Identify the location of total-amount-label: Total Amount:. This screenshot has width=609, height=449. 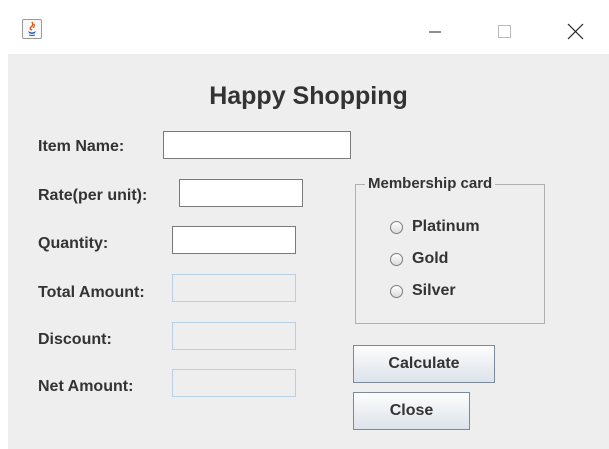
(91, 292).